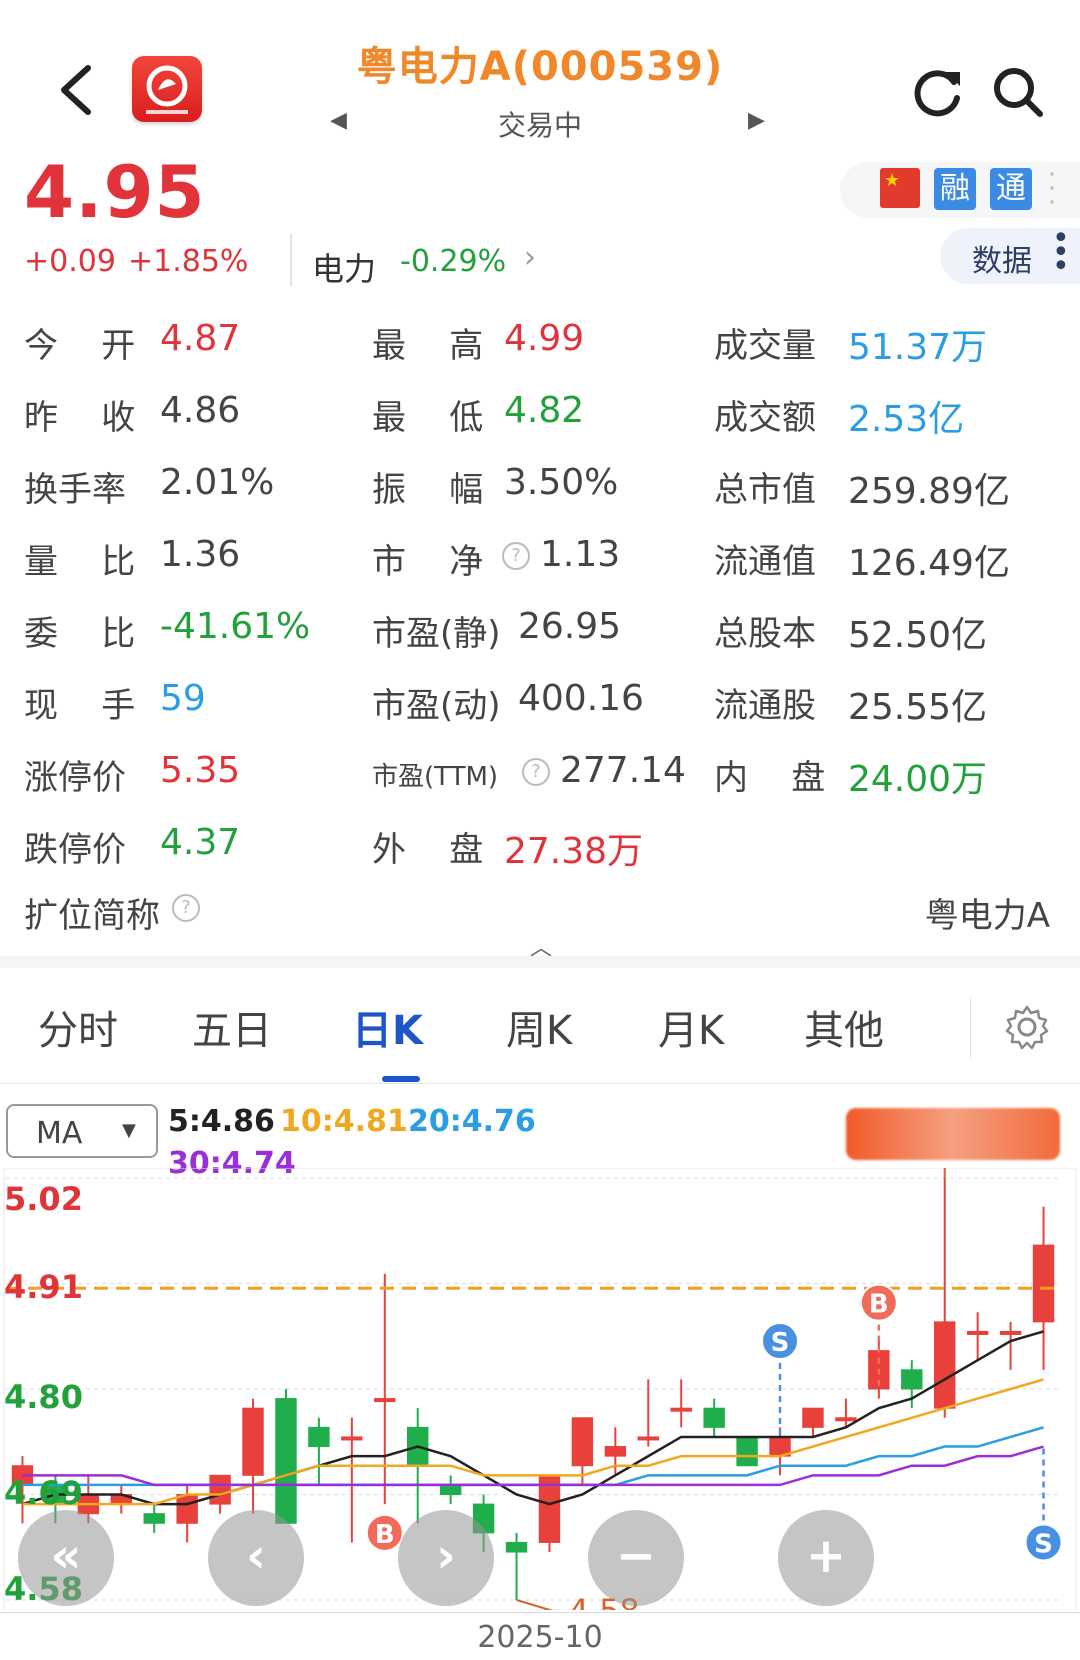 This screenshot has width=1080, height=1660. What do you see at coordinates (844, 1027) in the screenshot?
I see `tab-other: 其他` at bounding box center [844, 1027].